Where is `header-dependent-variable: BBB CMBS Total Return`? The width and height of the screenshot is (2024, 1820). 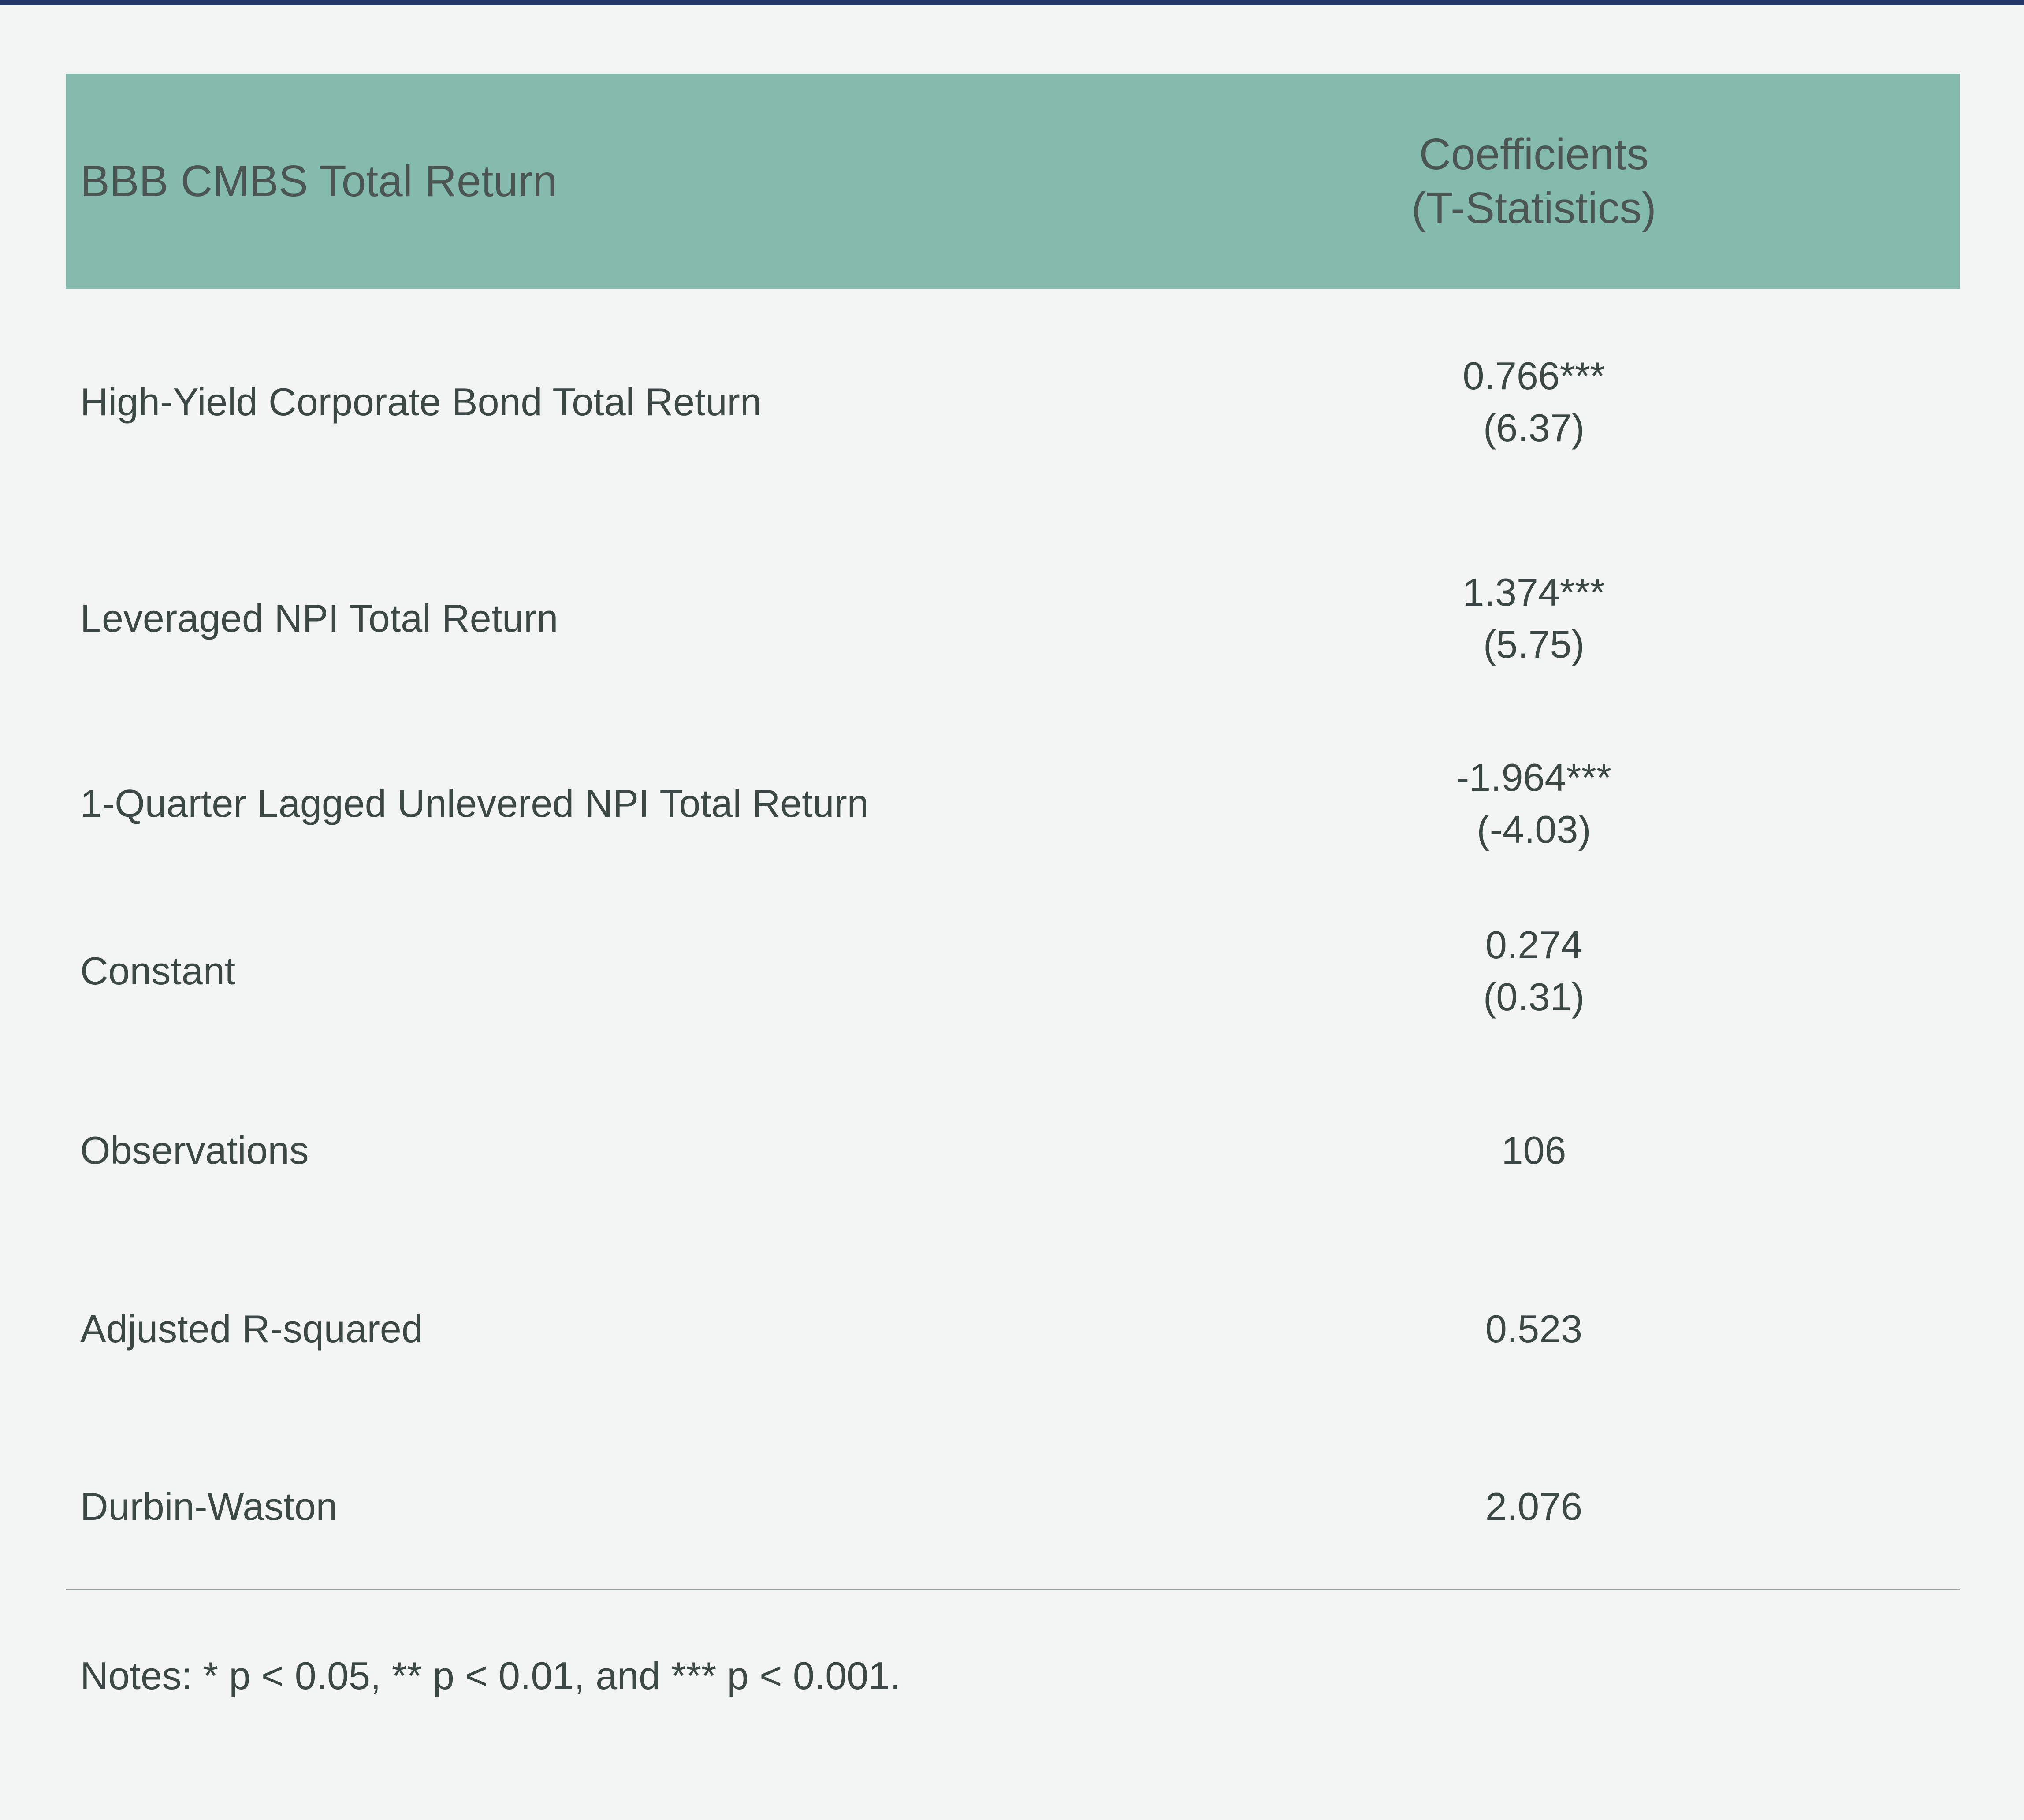
header-dependent-variable: BBB CMBS Total Return is located at coordinates (318, 181).